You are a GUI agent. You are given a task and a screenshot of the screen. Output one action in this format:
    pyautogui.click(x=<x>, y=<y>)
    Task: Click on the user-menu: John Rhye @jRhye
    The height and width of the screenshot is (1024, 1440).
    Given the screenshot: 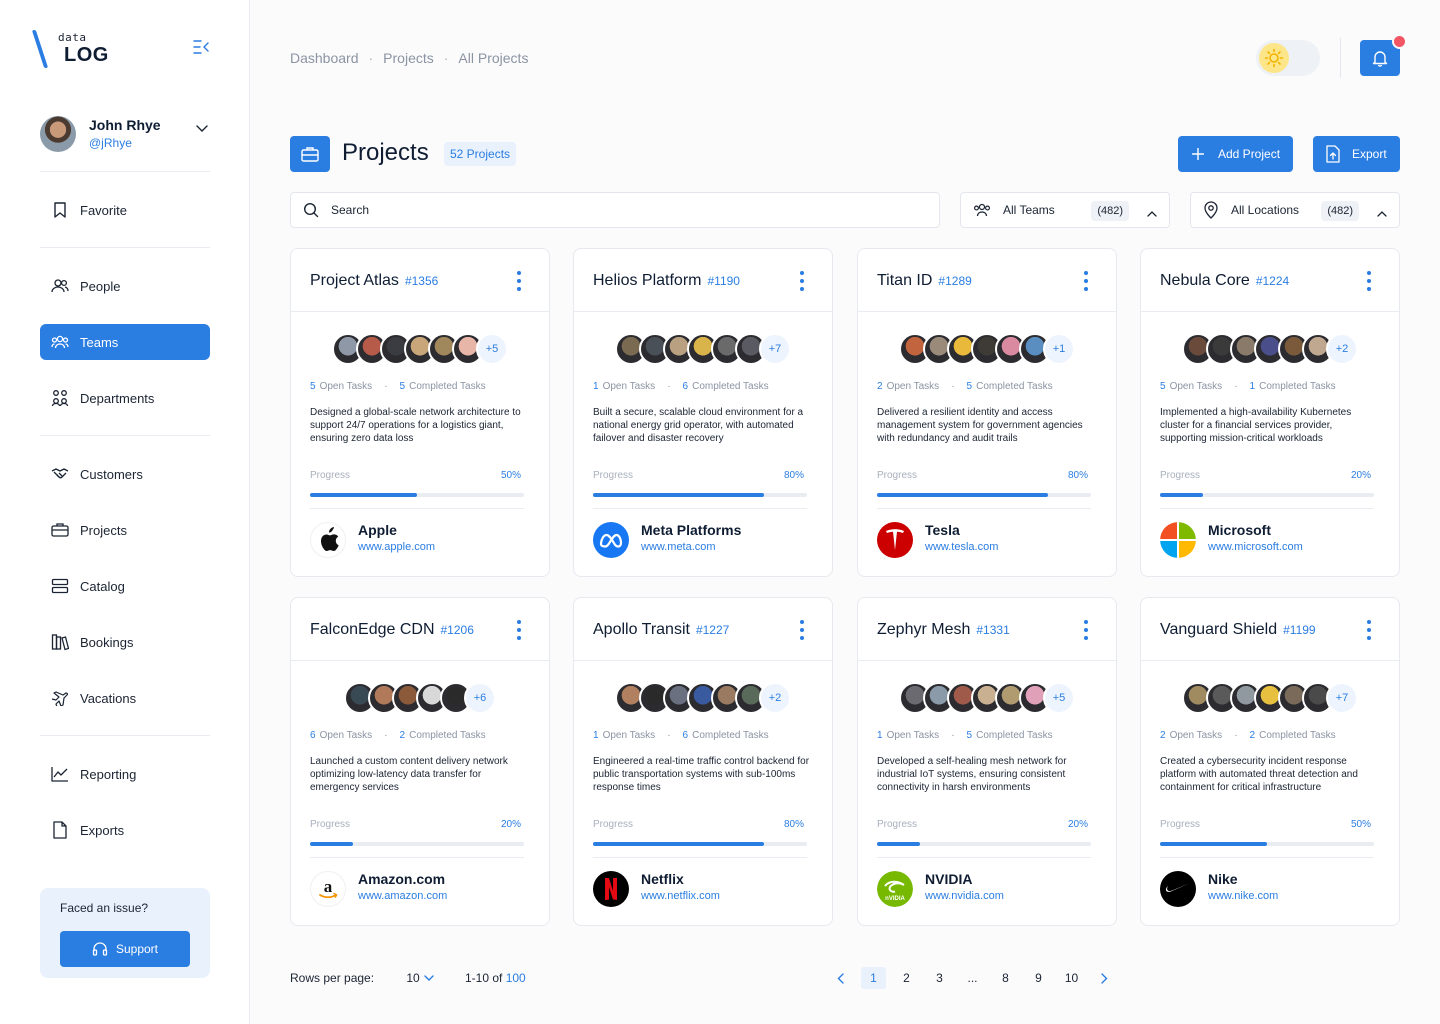 What is the action you would take?
    pyautogui.click(x=126, y=134)
    